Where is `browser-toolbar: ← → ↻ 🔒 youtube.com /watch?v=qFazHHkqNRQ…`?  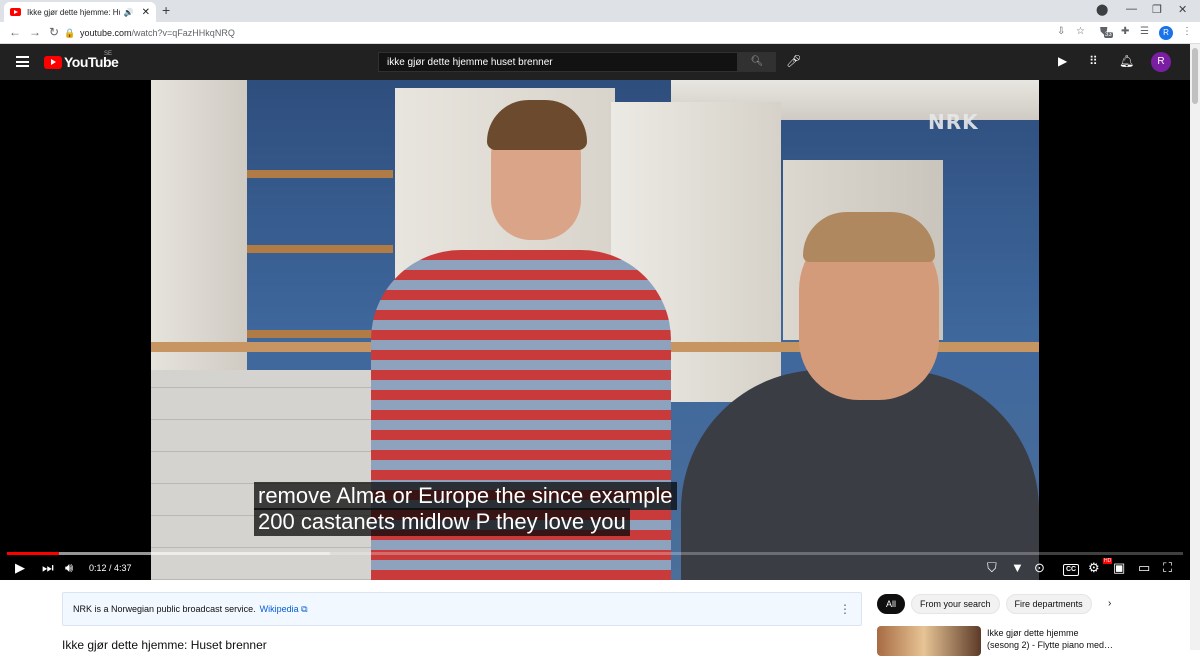 browser-toolbar: ← → ↻ 🔒 youtube.com /watch?v=qFazHHkqNRQ… is located at coordinates (600, 33).